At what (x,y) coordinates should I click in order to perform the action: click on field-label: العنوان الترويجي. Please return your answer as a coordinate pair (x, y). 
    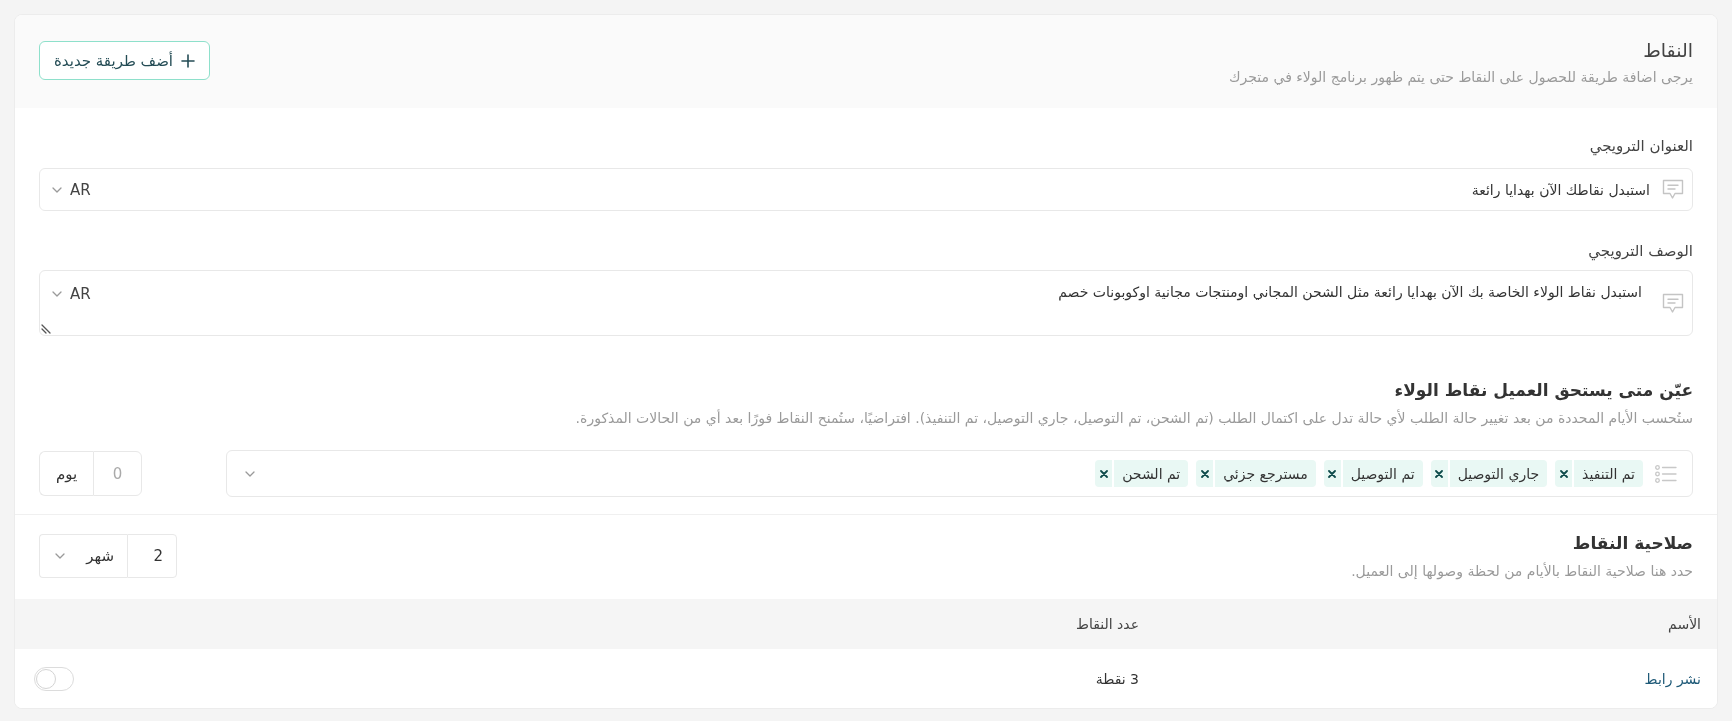
    Looking at the image, I should click on (1640, 146).